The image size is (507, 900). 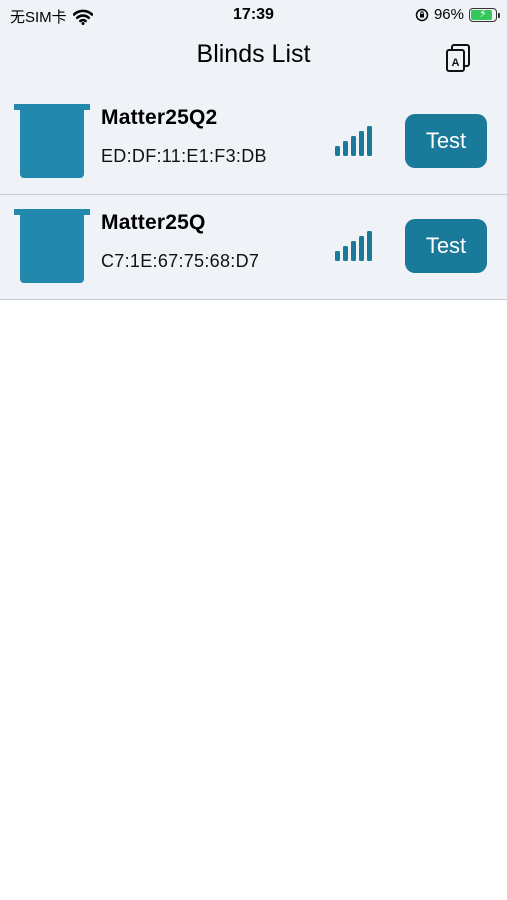 What do you see at coordinates (484, 14) in the screenshot?
I see `battery-charging-icon: ⚡` at bounding box center [484, 14].